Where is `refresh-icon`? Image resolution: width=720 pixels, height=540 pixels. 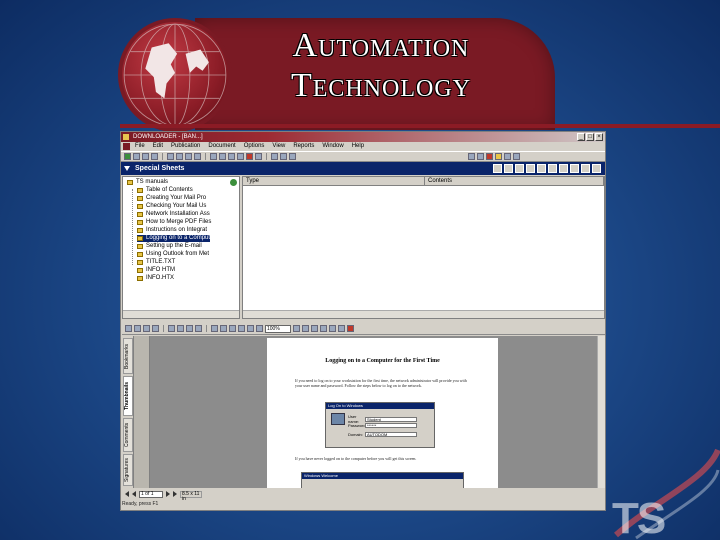 refresh-icon is located at coordinates (292, 156).